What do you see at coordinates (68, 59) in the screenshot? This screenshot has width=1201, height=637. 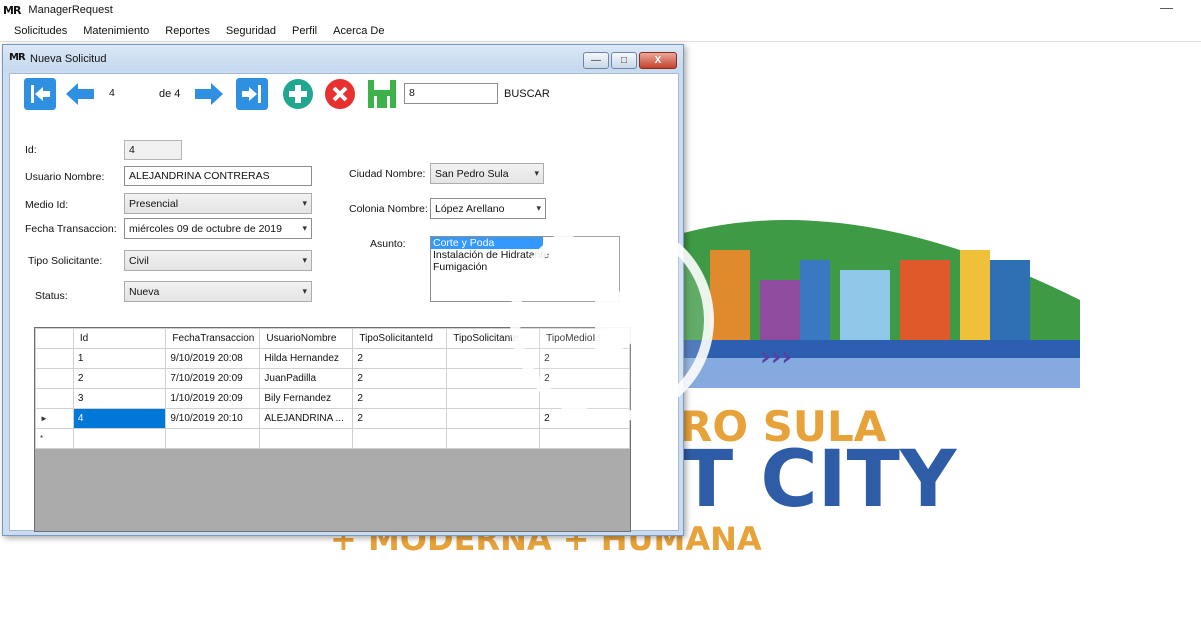 I see `window-title: Nueva Solicitud` at bounding box center [68, 59].